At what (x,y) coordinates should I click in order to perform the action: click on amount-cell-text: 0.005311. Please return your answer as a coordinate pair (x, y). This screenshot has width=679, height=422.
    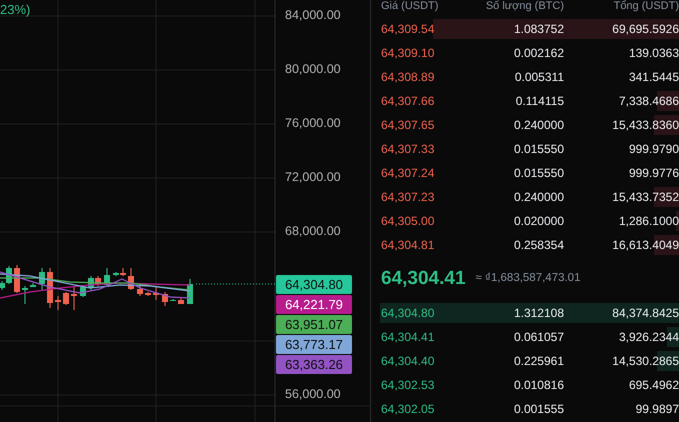
    Looking at the image, I should click on (539, 77).